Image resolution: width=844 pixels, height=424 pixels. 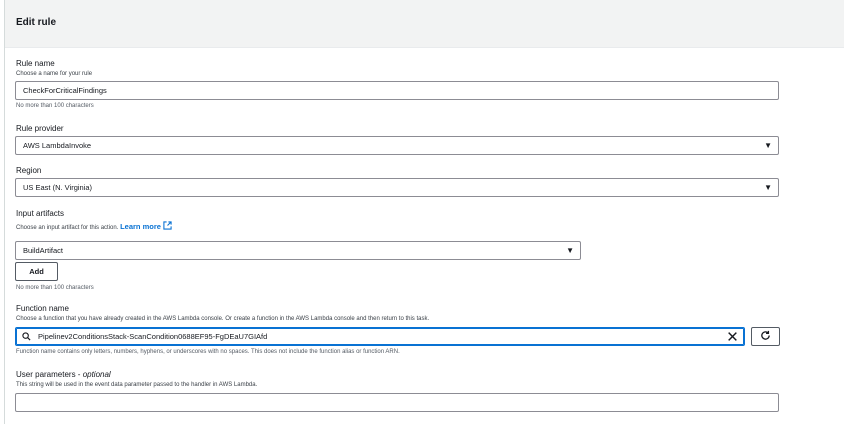 I want to click on region-value: US East (N. Virginia), so click(x=58, y=187).